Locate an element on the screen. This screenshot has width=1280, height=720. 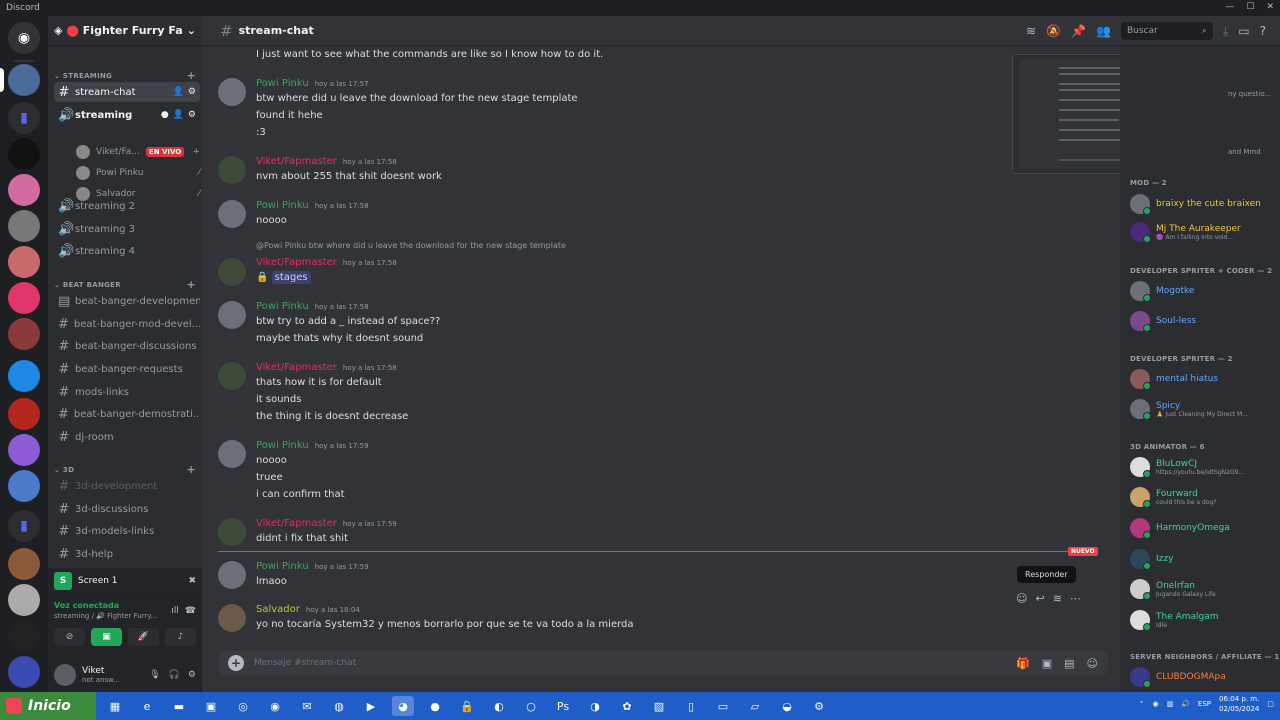
photoshop-icon: Ps is located at coordinates (563, 706).